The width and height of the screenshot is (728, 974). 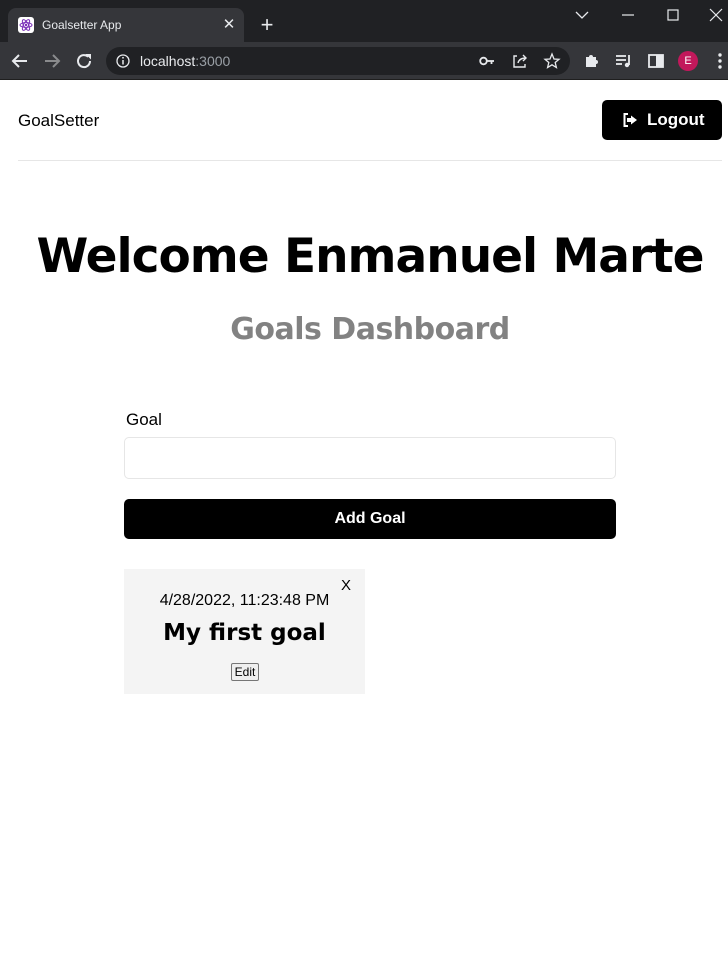 I want to click on goal-text: My first goal, so click(x=244, y=633).